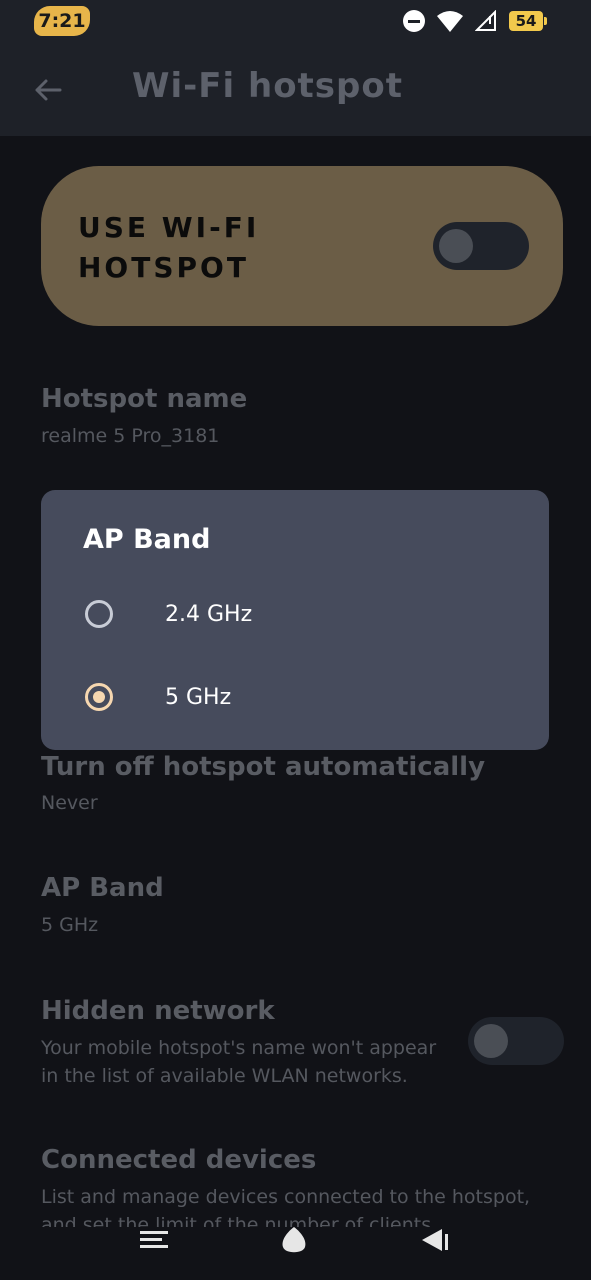  Describe the element at coordinates (144, 399) in the screenshot. I see `hotspot-name-title: Hotspot name` at that location.